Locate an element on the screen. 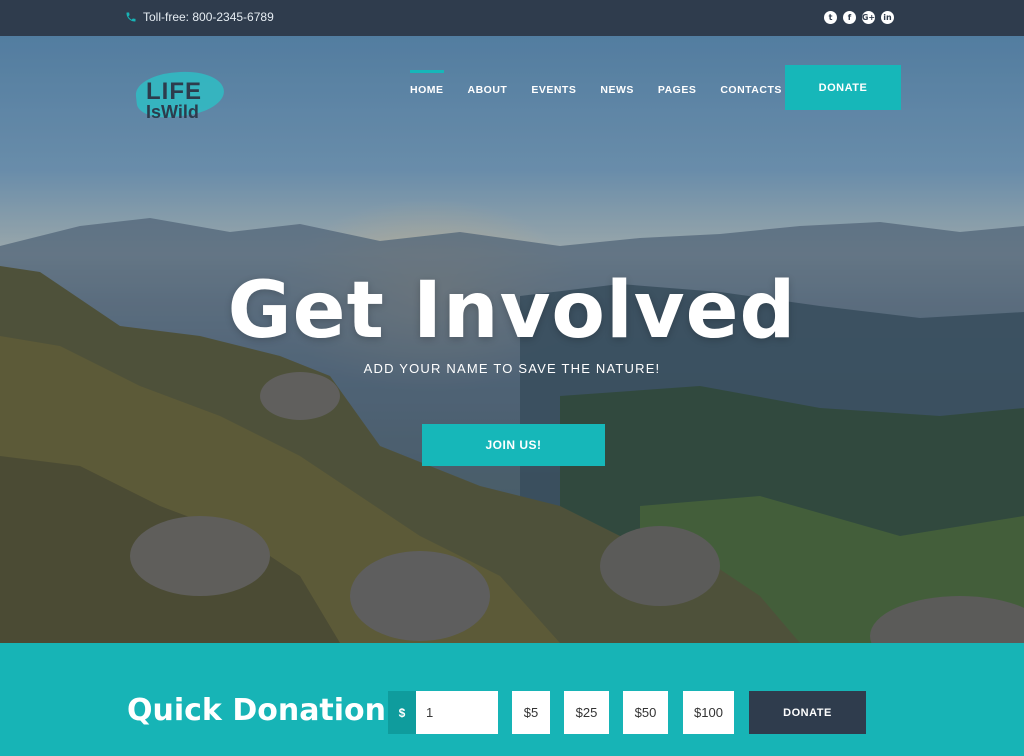 The image size is (1024, 756). quick-donation-bar: Quick Donation $ $5 $25 $50 $100 DONATE is located at coordinates (512, 699).